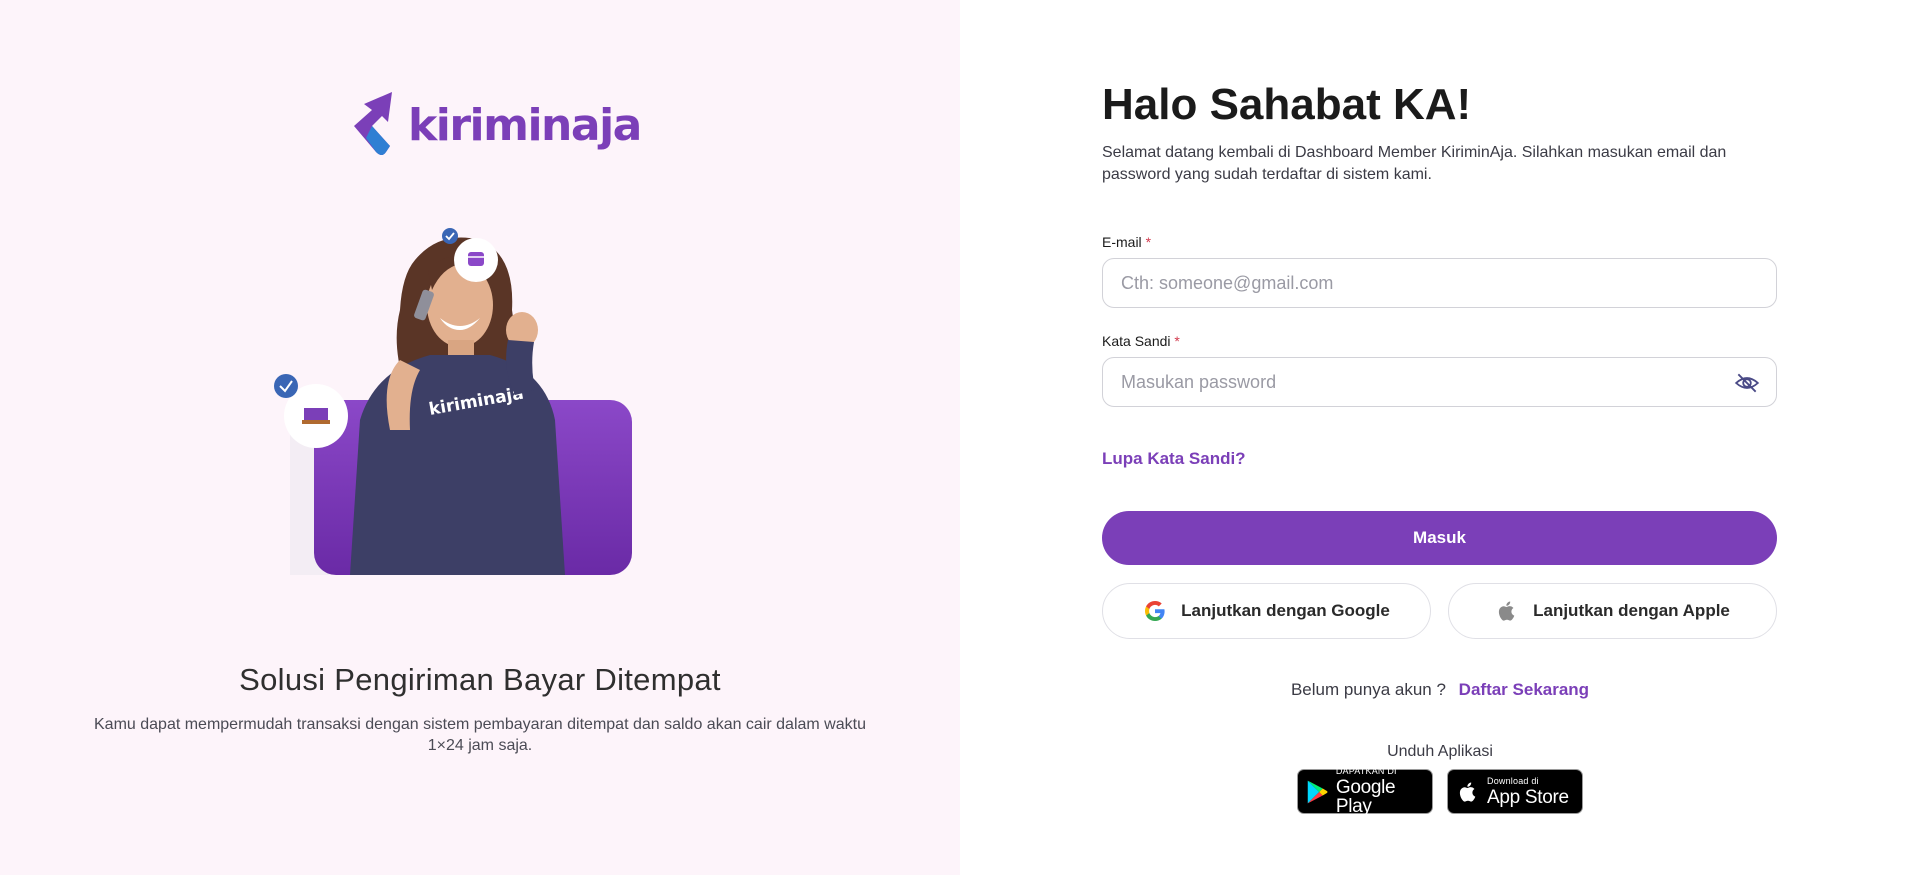 The image size is (1920, 875). Describe the element at coordinates (1365, 791) in the screenshot. I see `google-play-badge: DAPATKAN DI Google Play` at that location.